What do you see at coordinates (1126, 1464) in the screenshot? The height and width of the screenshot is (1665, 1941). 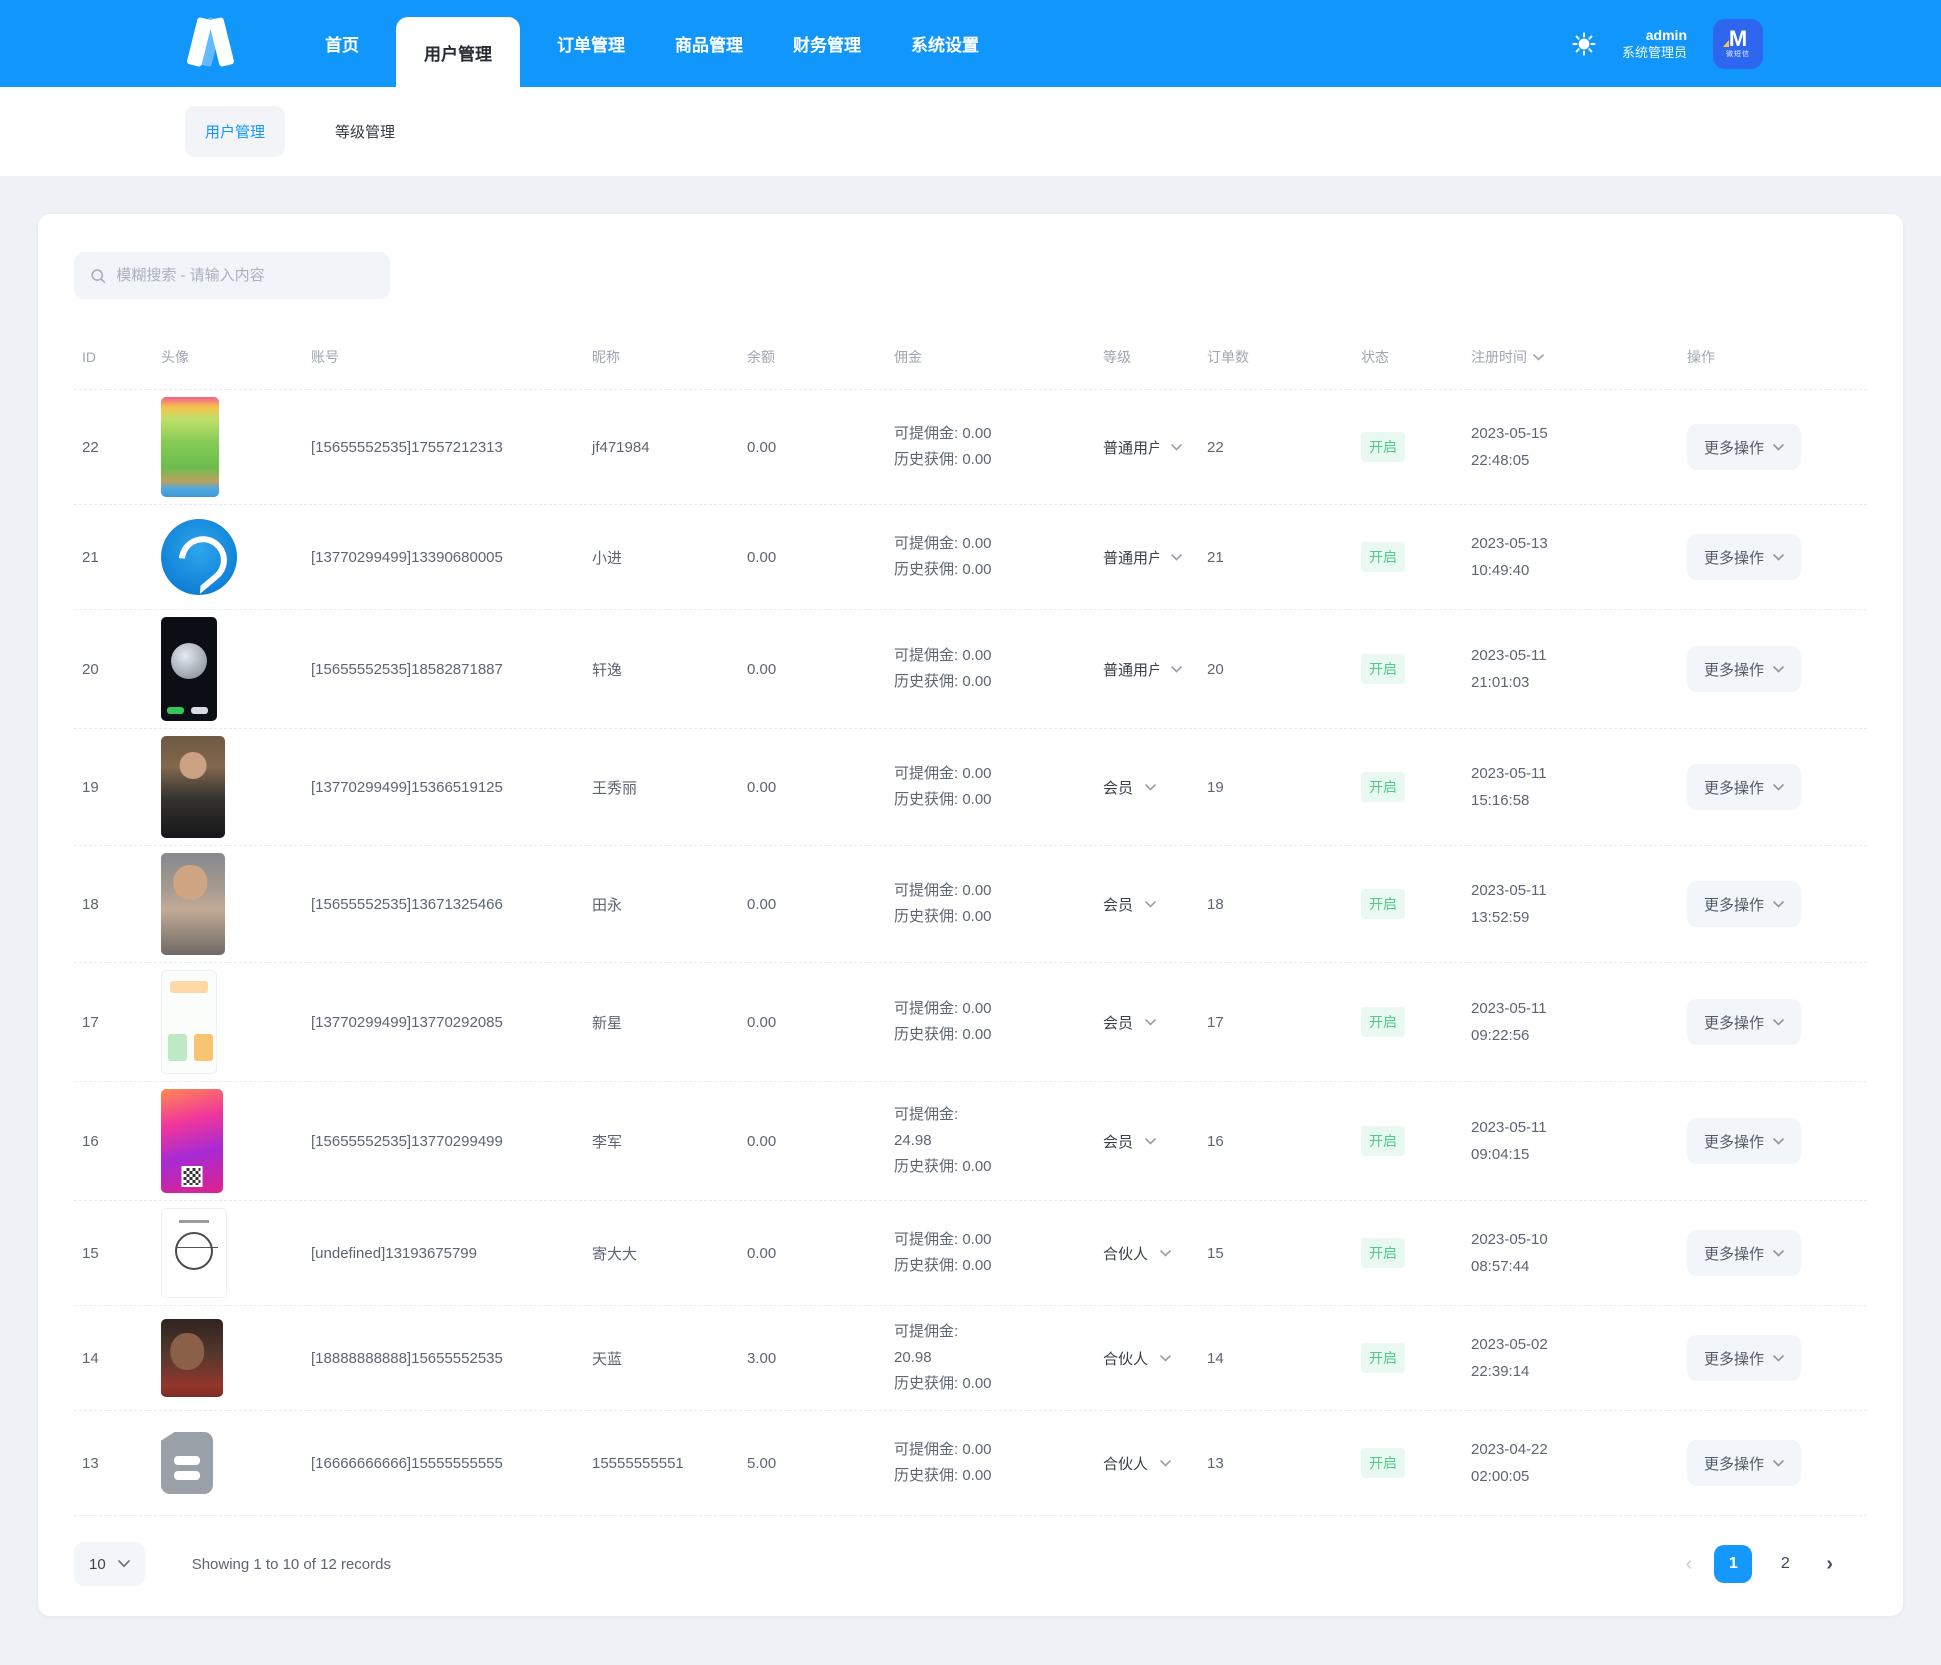 I see `level-label: 合伙人` at bounding box center [1126, 1464].